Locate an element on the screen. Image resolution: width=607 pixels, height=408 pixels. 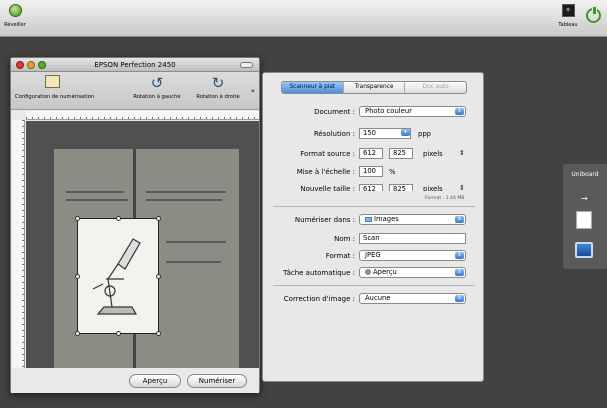
tab-auto-doc: Doc auto is located at coordinates (435, 87).